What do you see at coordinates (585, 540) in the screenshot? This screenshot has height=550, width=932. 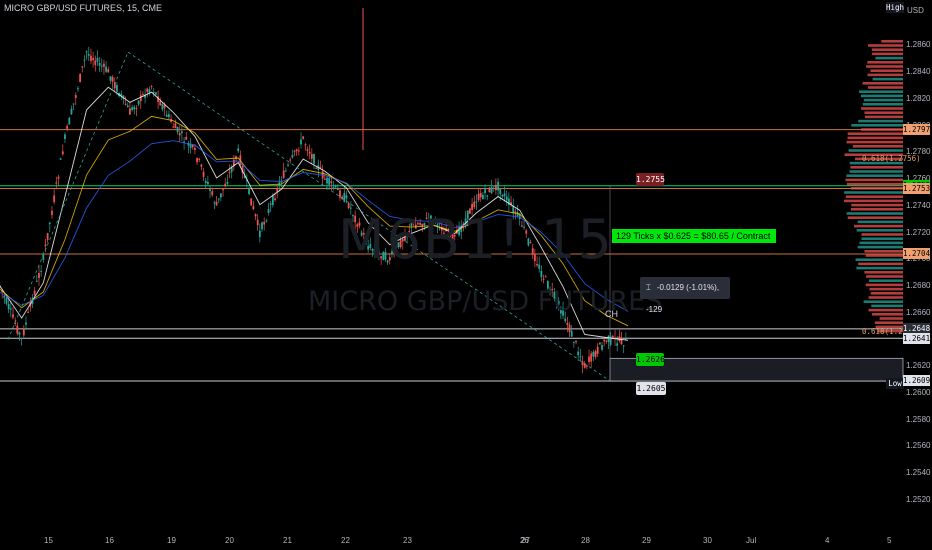 I see `date-tick-label: 28` at bounding box center [585, 540].